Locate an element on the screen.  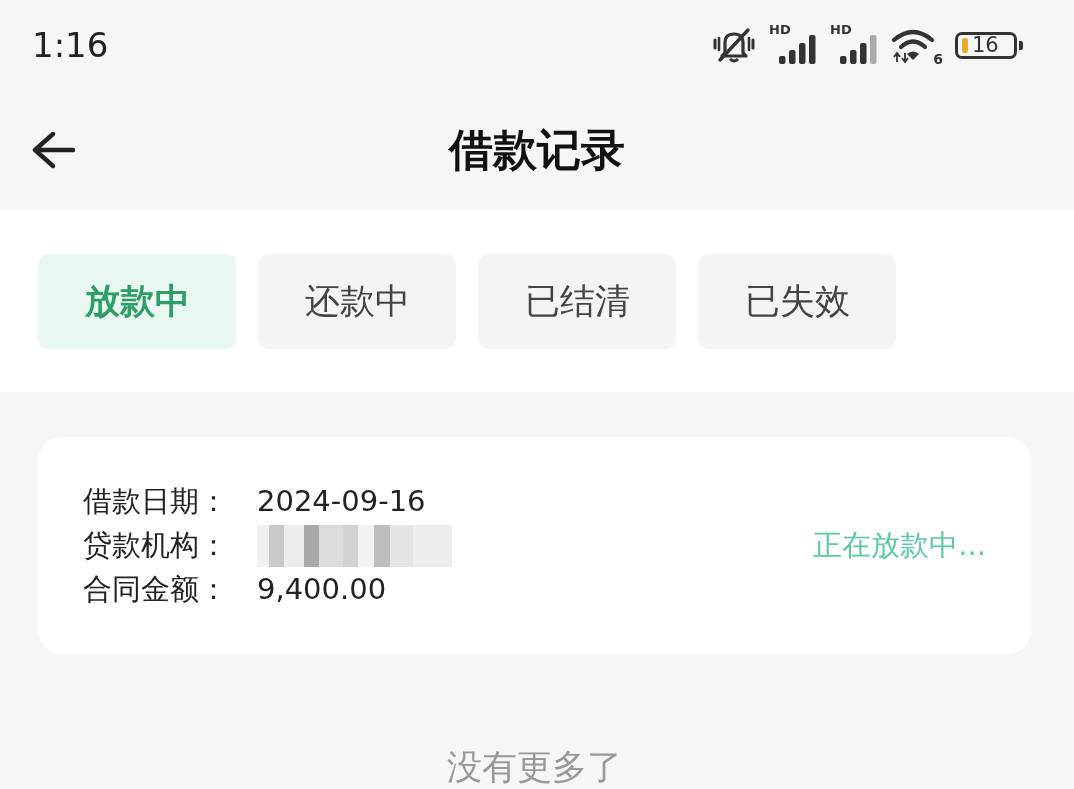
field-label: 合同金额： is located at coordinates (156, 589).